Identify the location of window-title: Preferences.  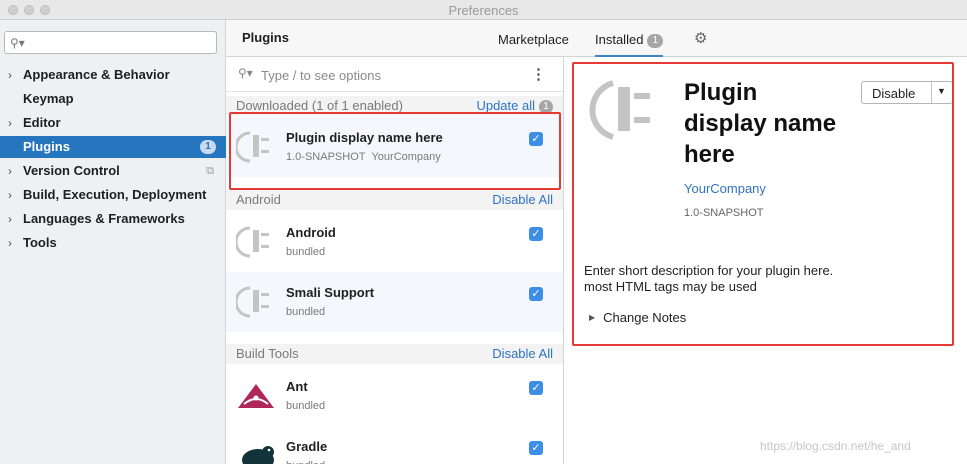
(483, 10).